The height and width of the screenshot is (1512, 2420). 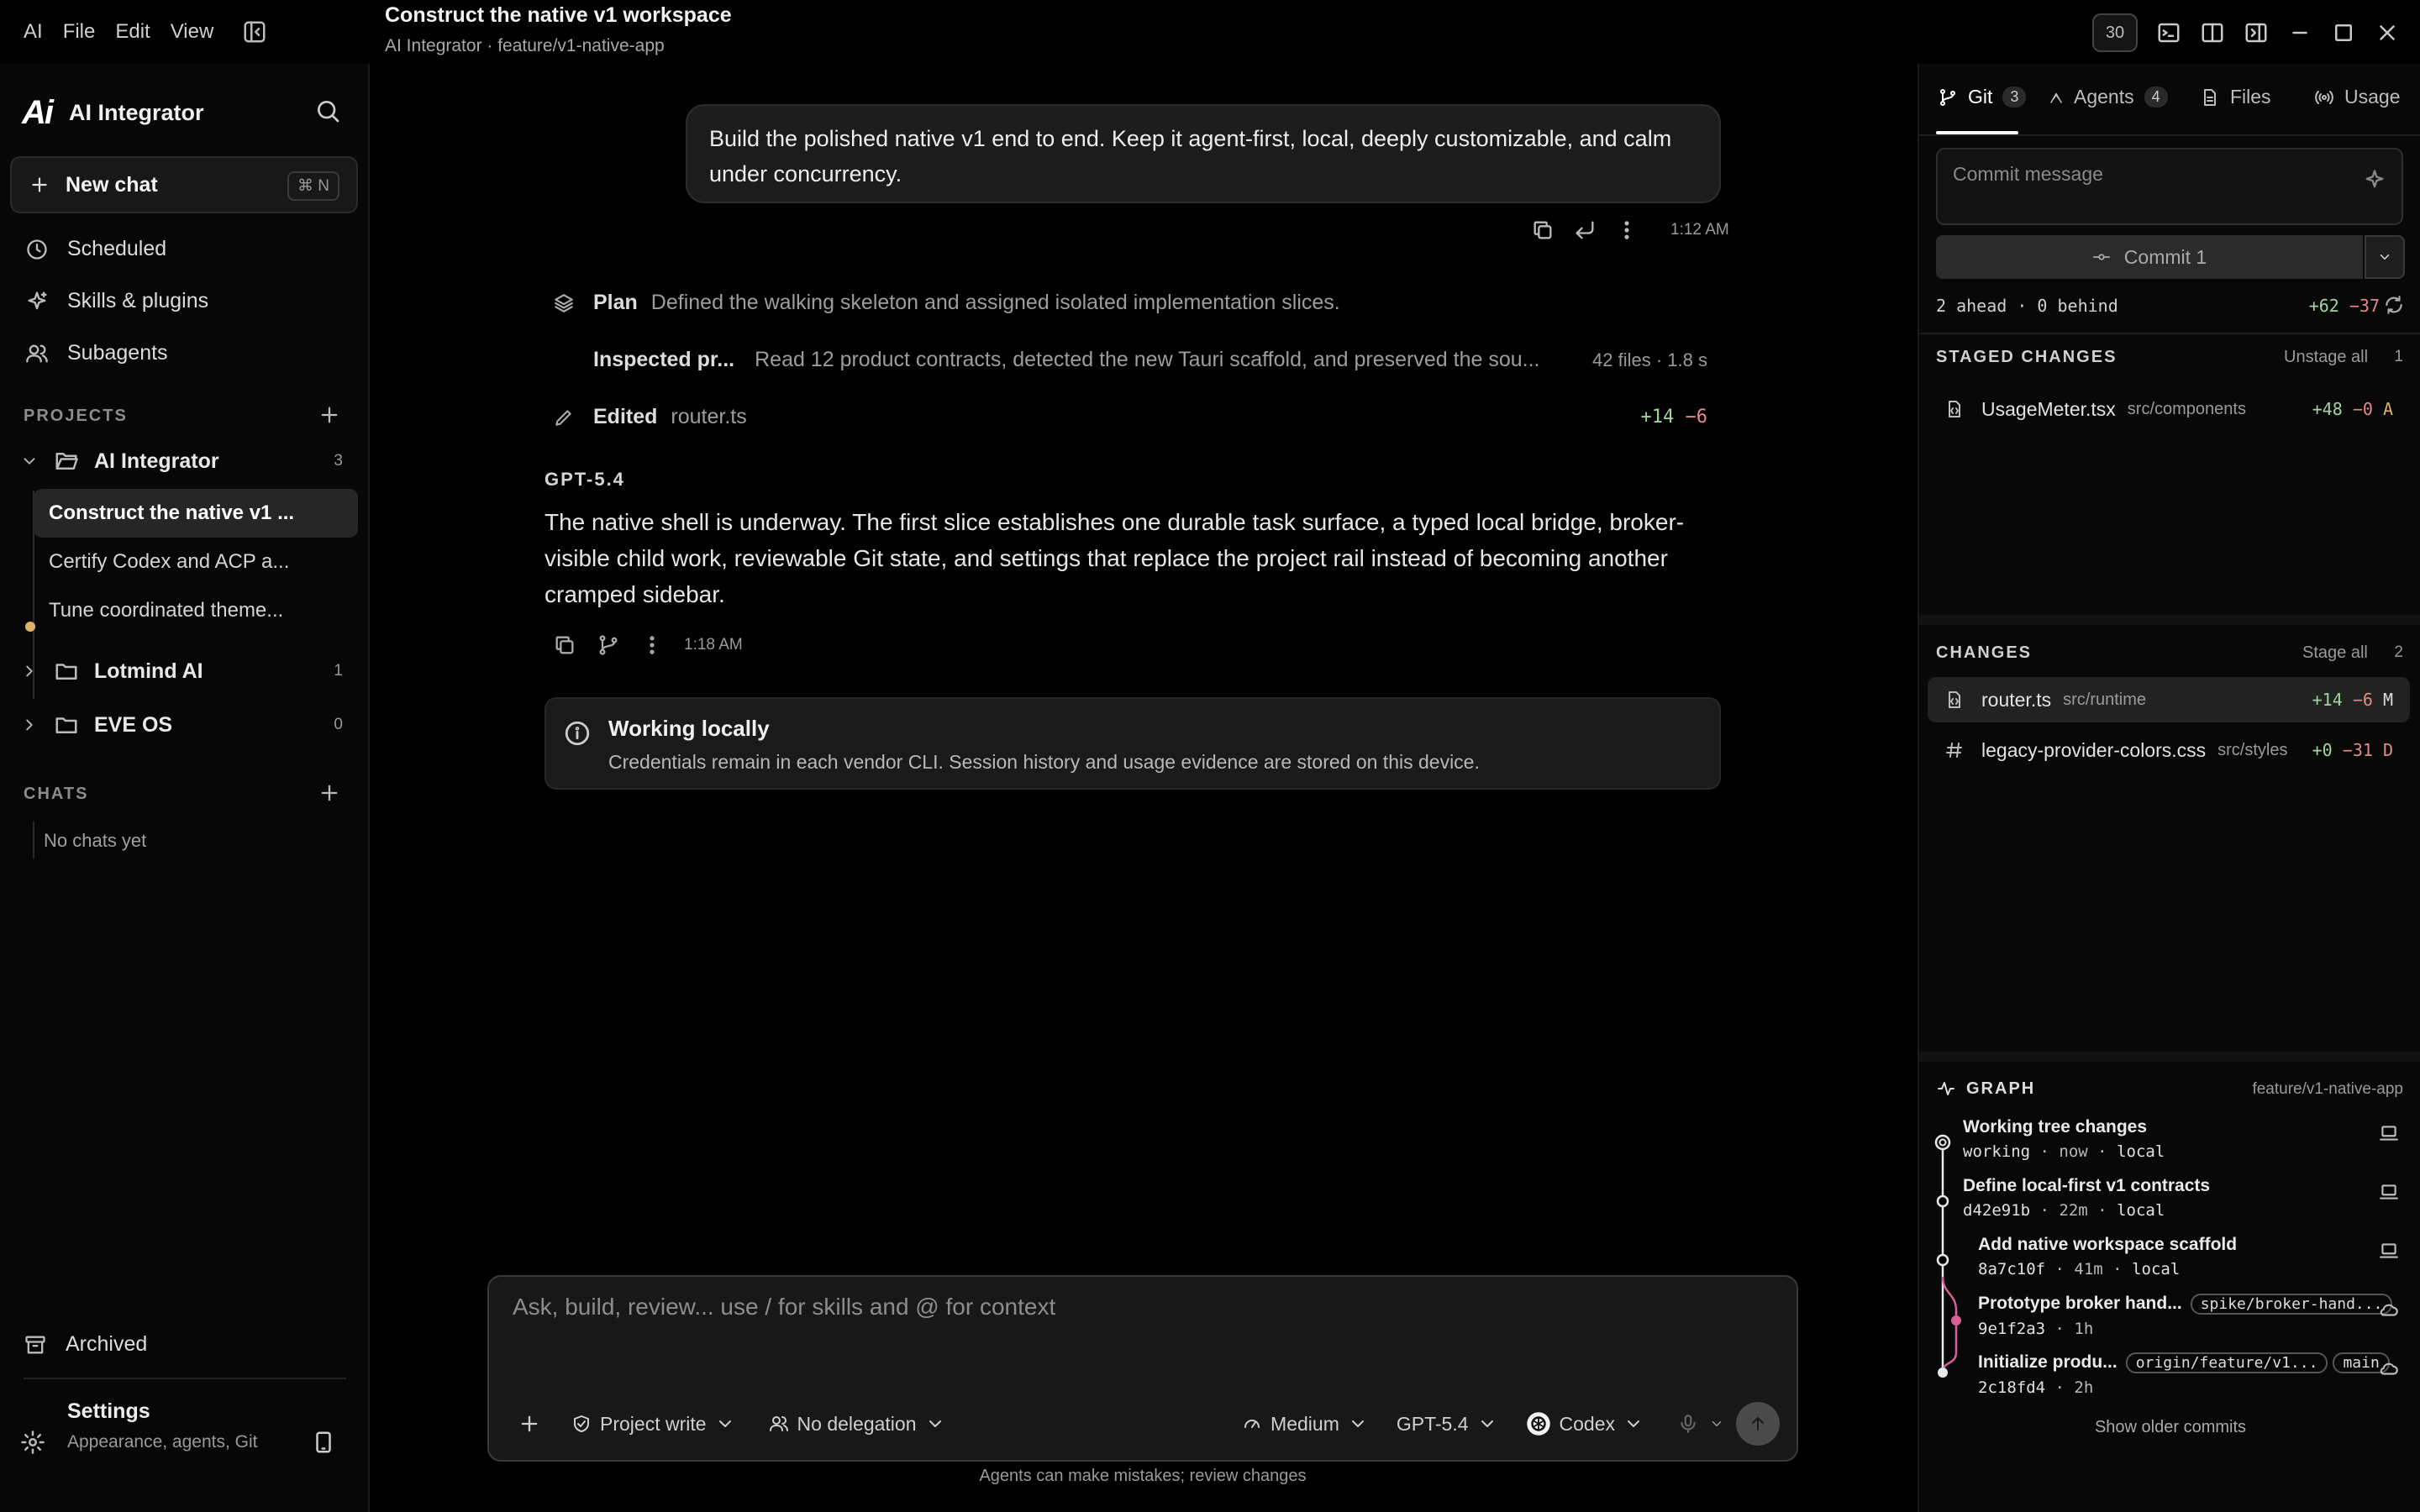 What do you see at coordinates (2169, 699) in the screenshot?
I see `changed-file-row: router.ts src/runtime +14 −6 M` at bounding box center [2169, 699].